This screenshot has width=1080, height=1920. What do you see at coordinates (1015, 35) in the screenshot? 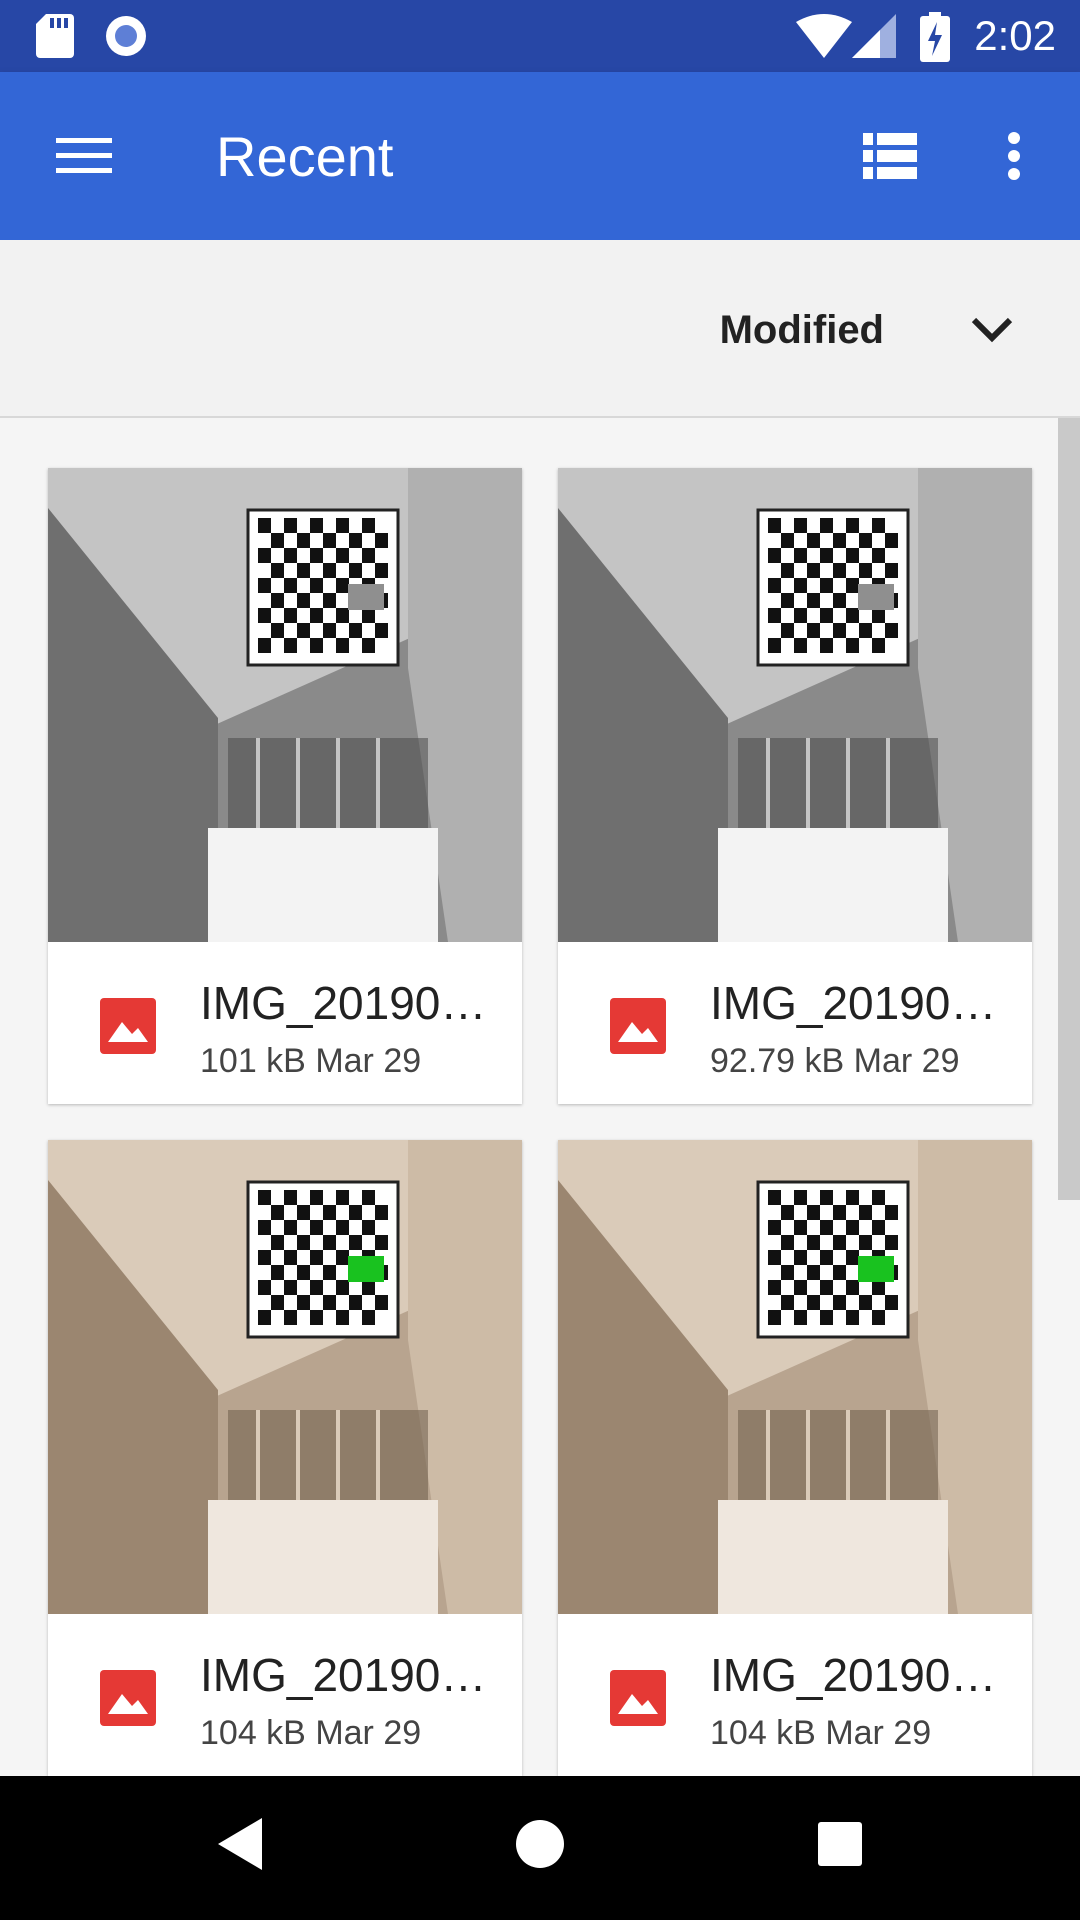
I see `clock: 2:02` at bounding box center [1015, 35].